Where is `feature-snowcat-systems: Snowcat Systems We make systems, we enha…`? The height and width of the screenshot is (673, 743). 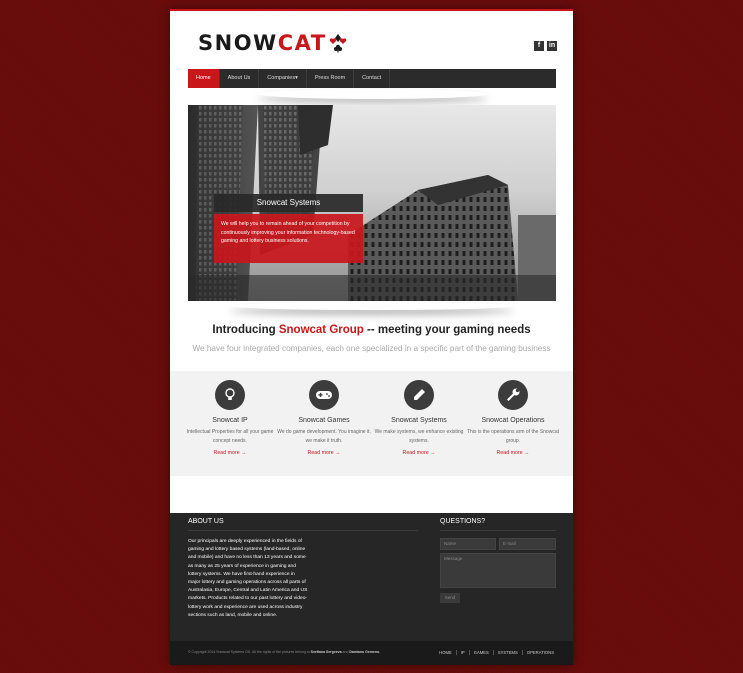 feature-snowcat-systems: Snowcat Systems We make systems, we enha… is located at coordinates (419, 418).